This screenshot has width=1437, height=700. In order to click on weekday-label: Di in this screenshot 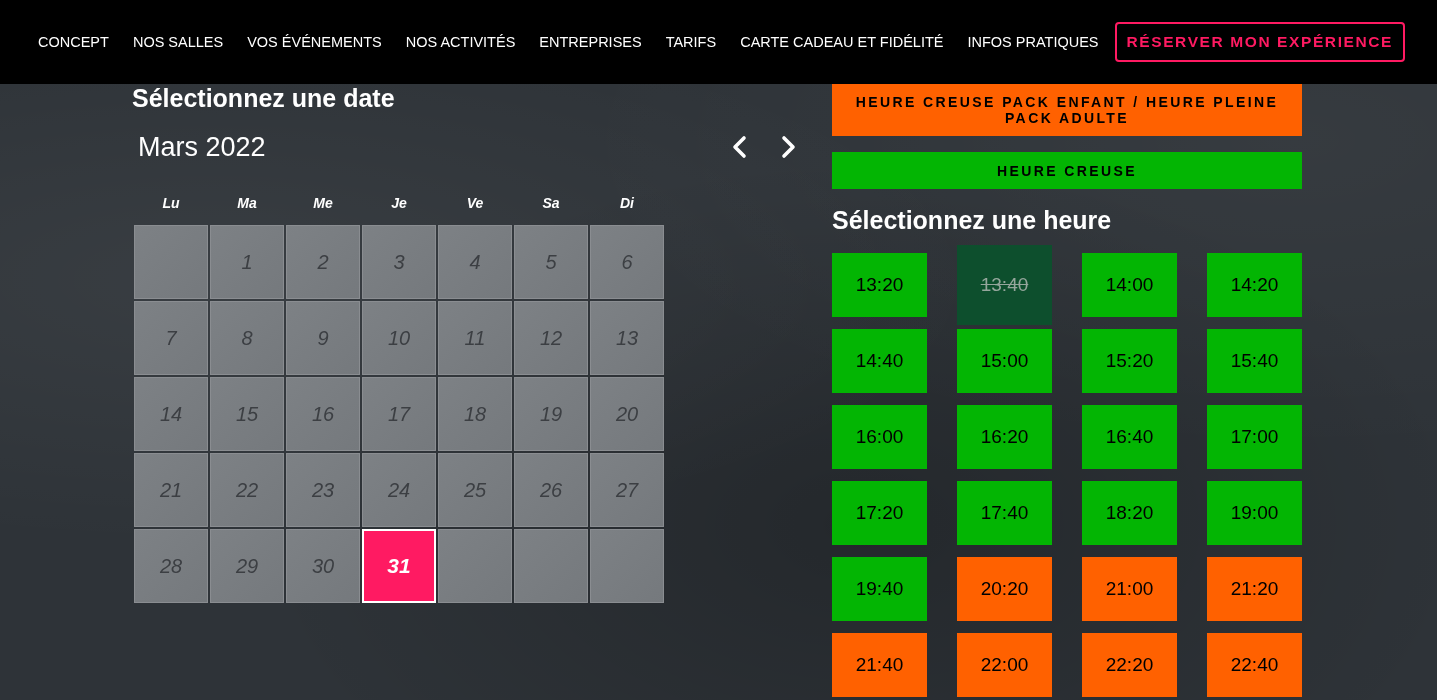, I will do `click(627, 203)`.